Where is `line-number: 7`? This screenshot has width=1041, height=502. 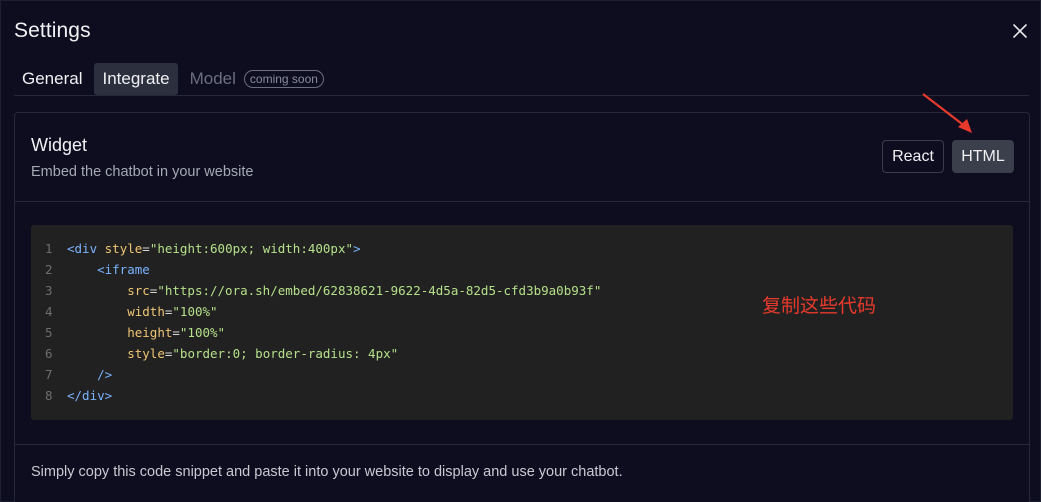
line-number: 7 is located at coordinates (49, 374).